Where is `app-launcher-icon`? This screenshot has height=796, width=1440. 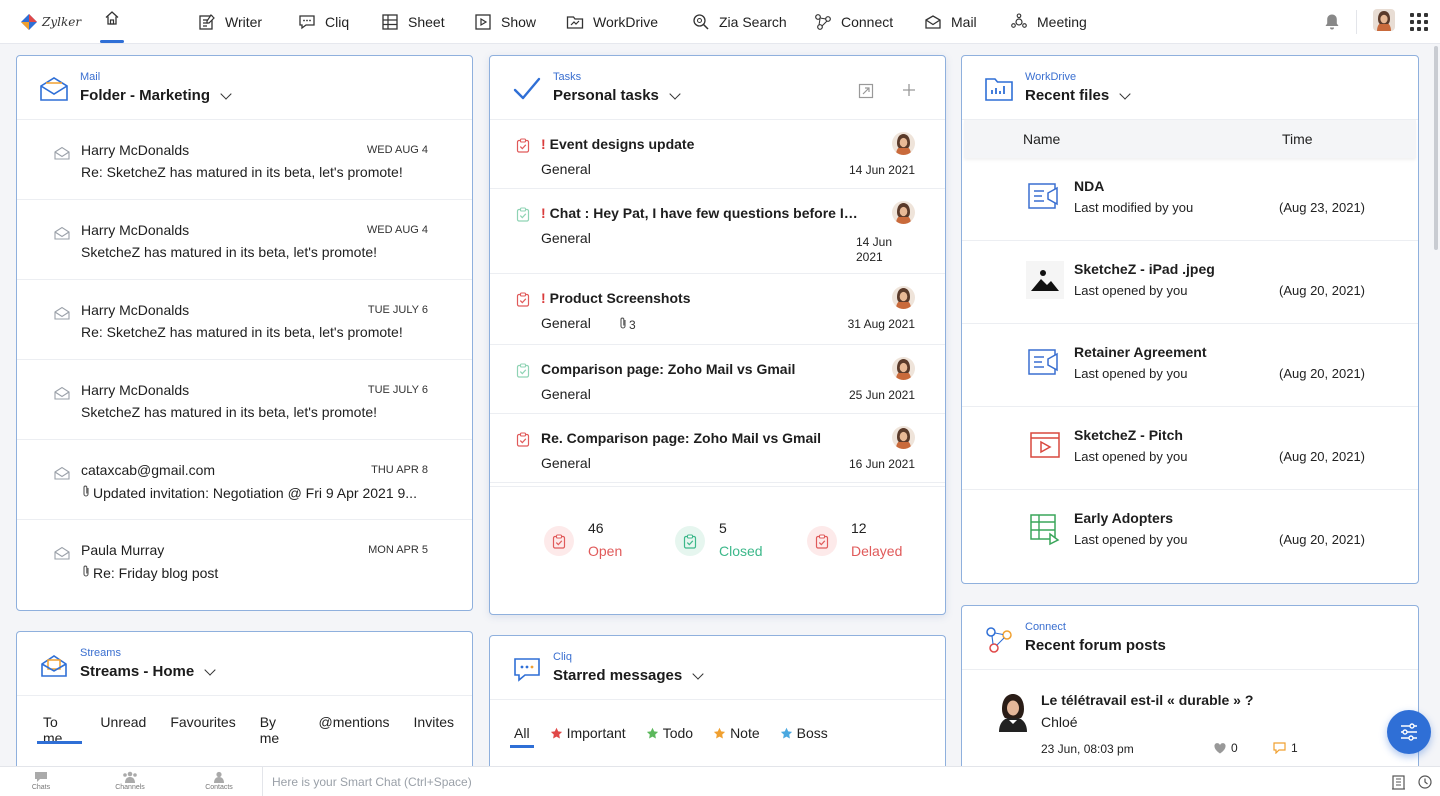 app-launcher-icon is located at coordinates (1419, 22).